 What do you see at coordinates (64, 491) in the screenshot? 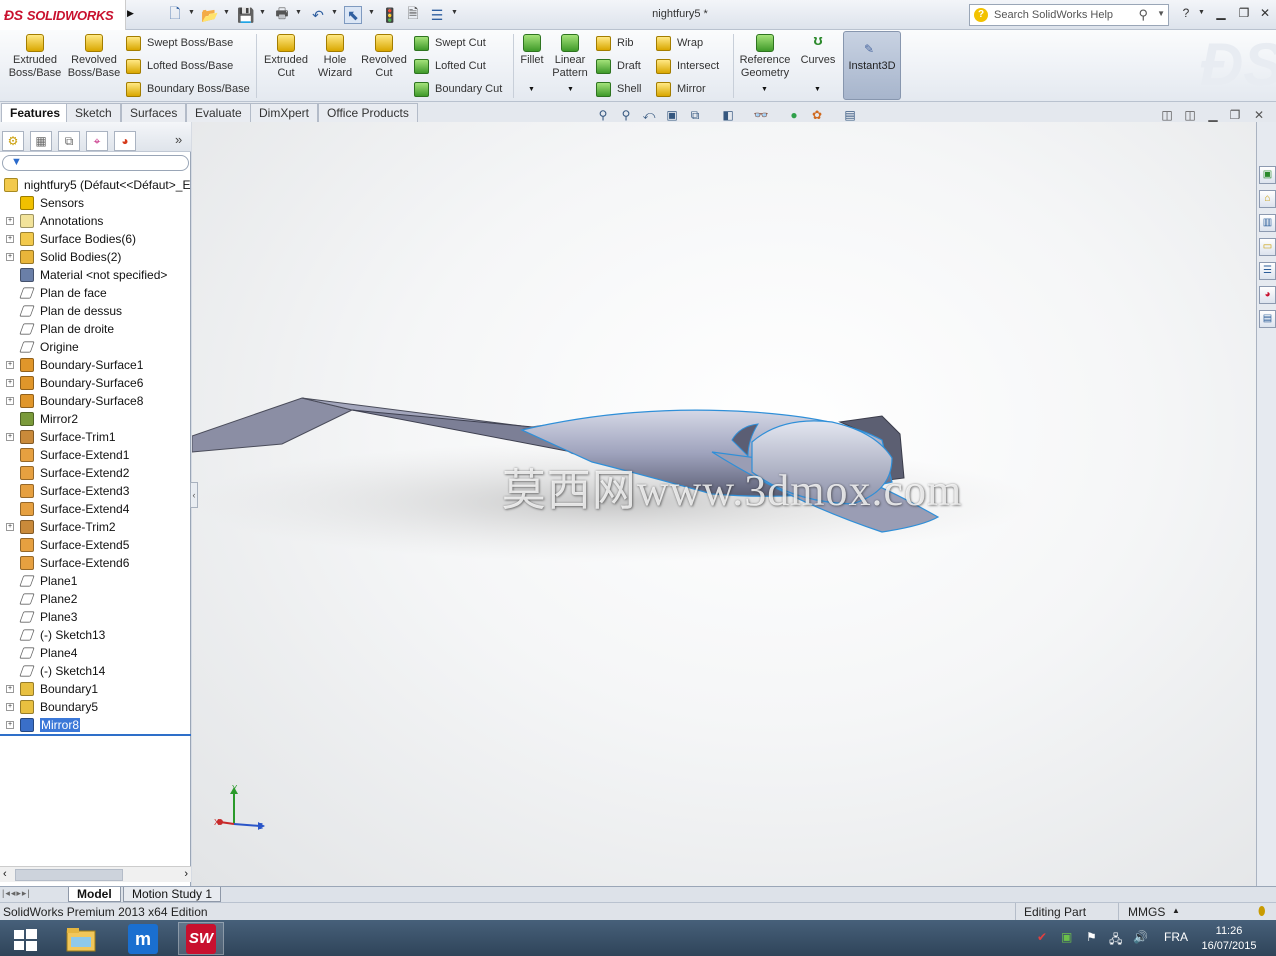
I see `tree-item: Surface-Extend3` at bounding box center [64, 491].